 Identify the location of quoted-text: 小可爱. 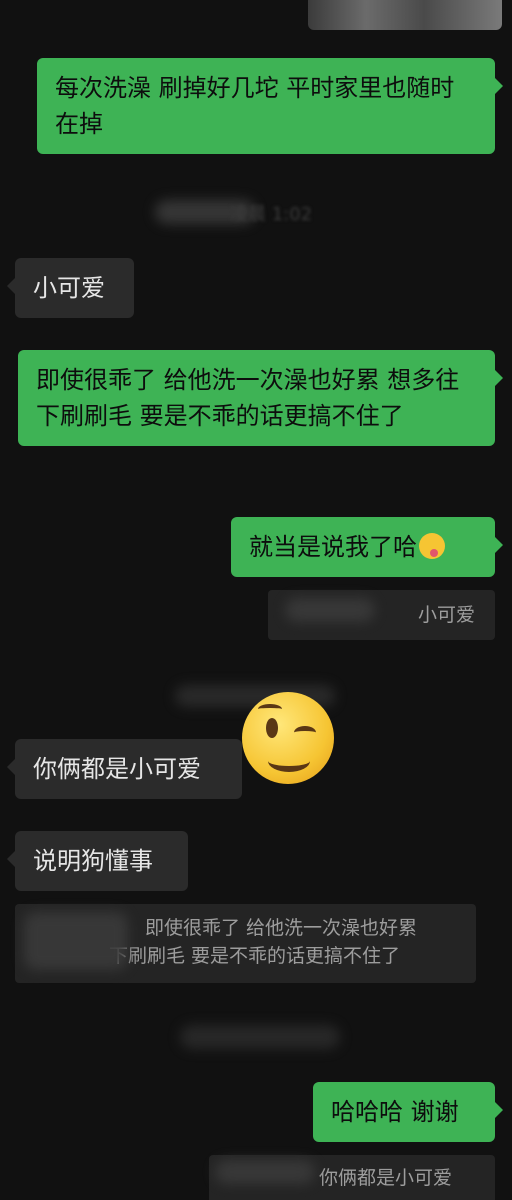
(446, 615).